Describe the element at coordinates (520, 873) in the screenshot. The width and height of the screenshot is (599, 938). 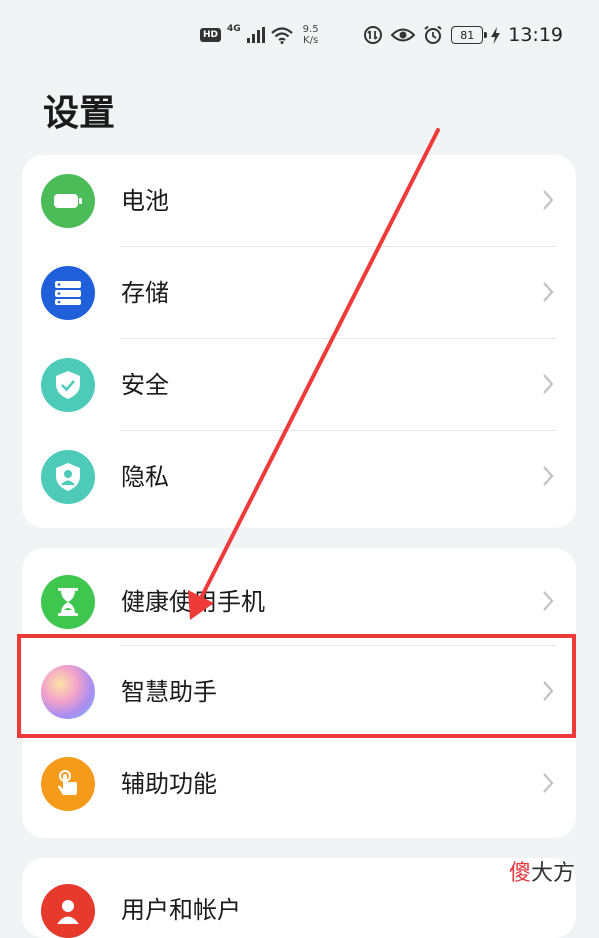
I see `watermark-accent: 傻` at that location.